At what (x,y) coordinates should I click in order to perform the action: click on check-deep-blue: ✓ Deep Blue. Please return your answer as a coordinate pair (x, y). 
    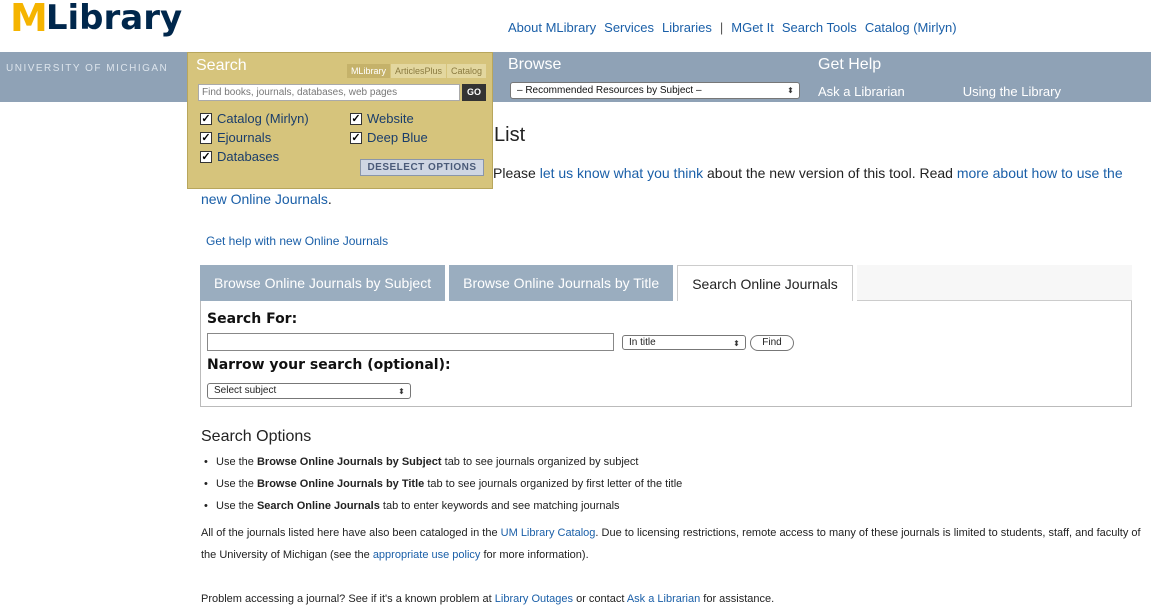
    Looking at the image, I should click on (420, 137).